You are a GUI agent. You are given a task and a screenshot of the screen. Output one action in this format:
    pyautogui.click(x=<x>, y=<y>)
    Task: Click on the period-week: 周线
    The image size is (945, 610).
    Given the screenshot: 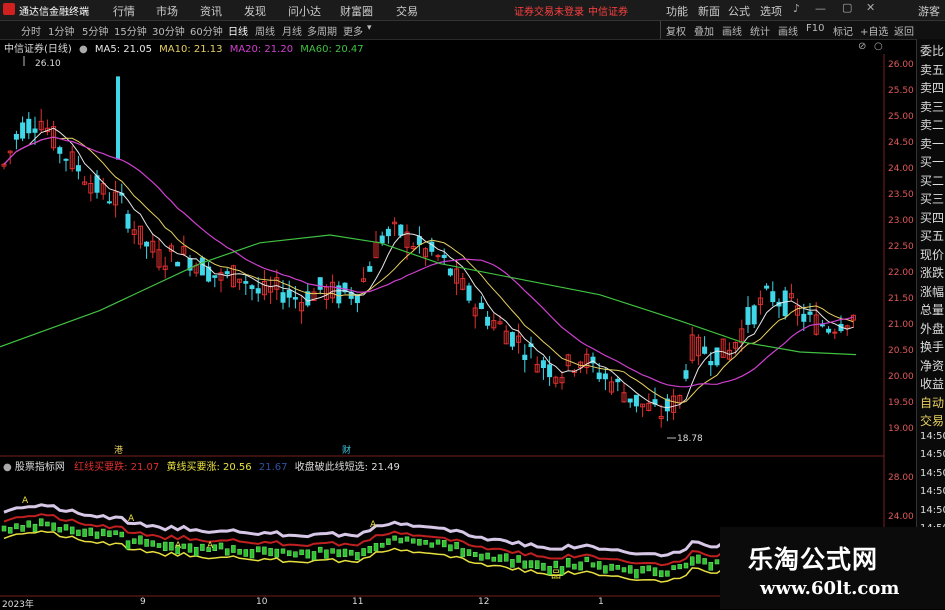 What is the action you would take?
    pyautogui.click(x=265, y=30)
    